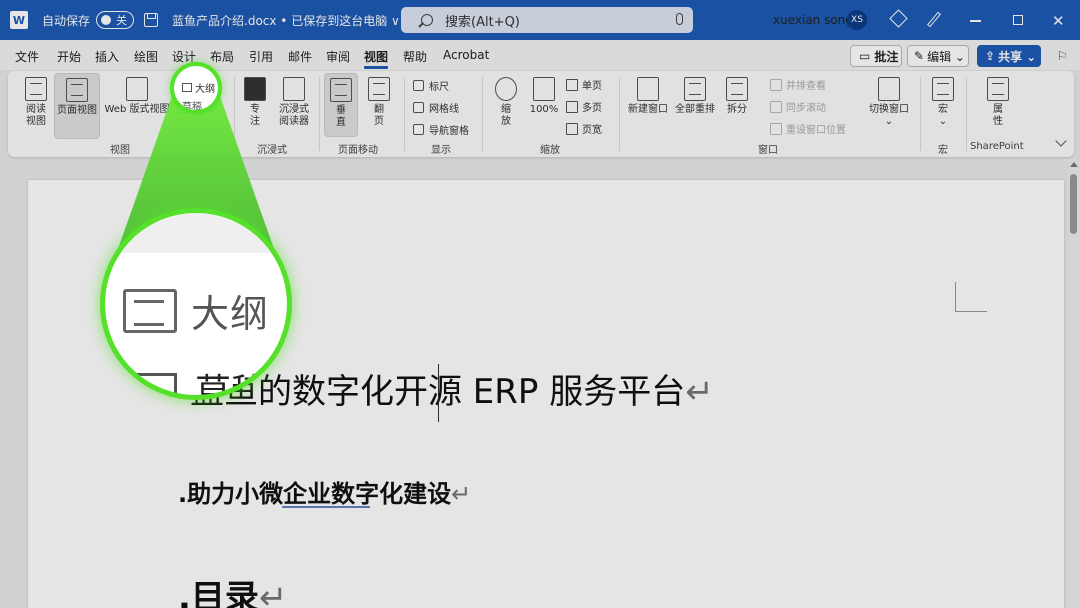 The height and width of the screenshot is (608, 1080). I want to click on document-heading-title: 蓝鱼的数字化开源 ERP 服务平台↵, so click(452, 388).